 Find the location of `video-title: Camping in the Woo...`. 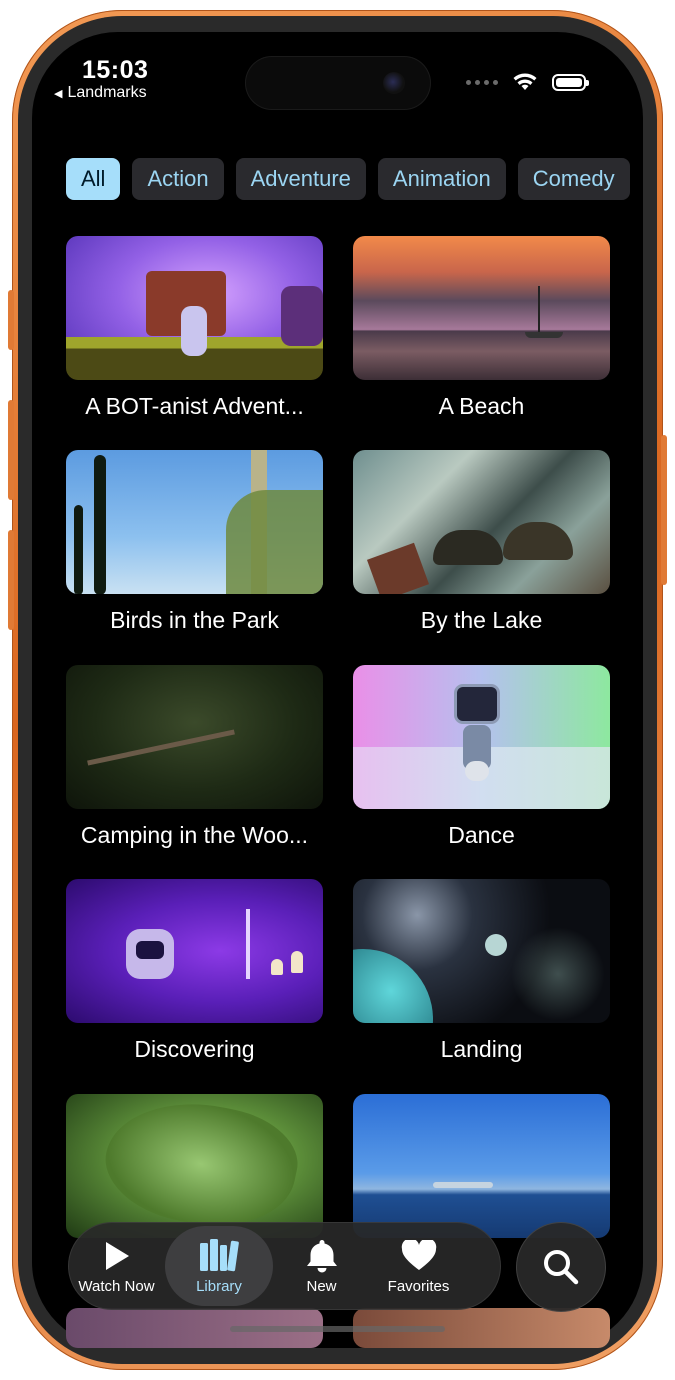

video-title: Camping in the Woo... is located at coordinates (194, 835).